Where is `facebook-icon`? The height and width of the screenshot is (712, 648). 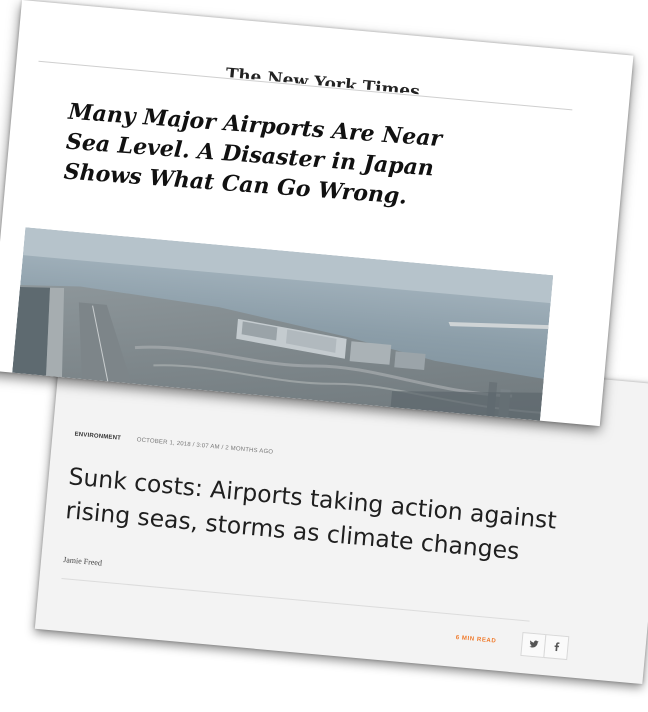 facebook-icon is located at coordinates (556, 646).